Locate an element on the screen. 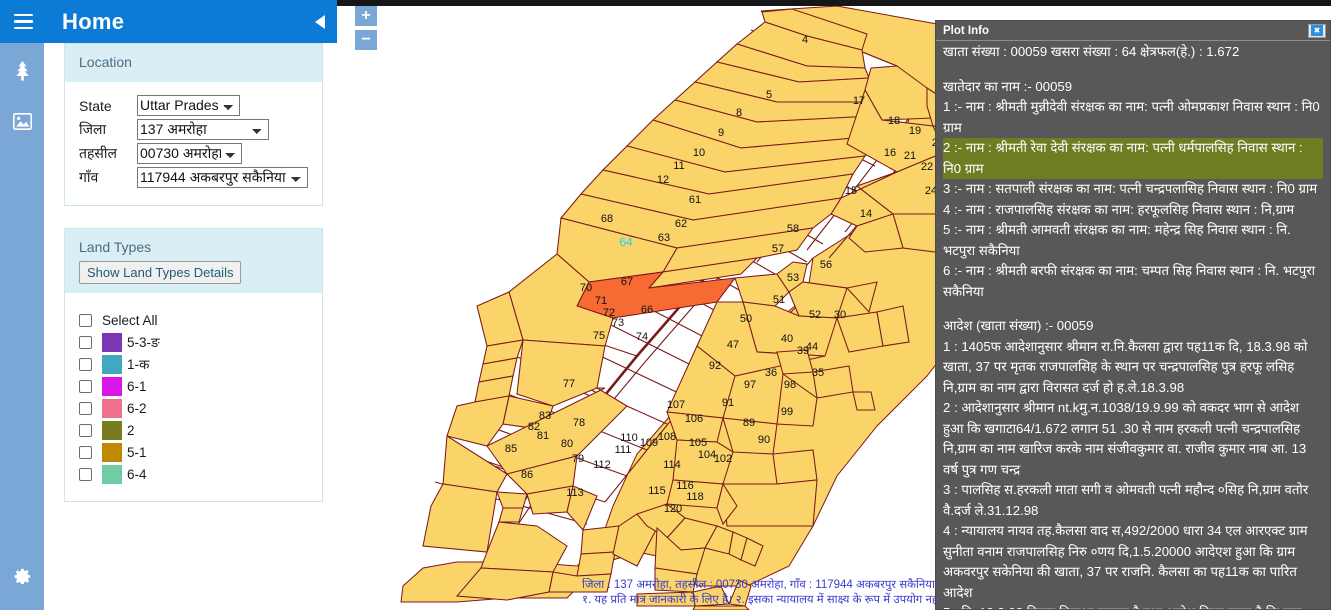  parcel-label: 83 is located at coordinates (545, 416).